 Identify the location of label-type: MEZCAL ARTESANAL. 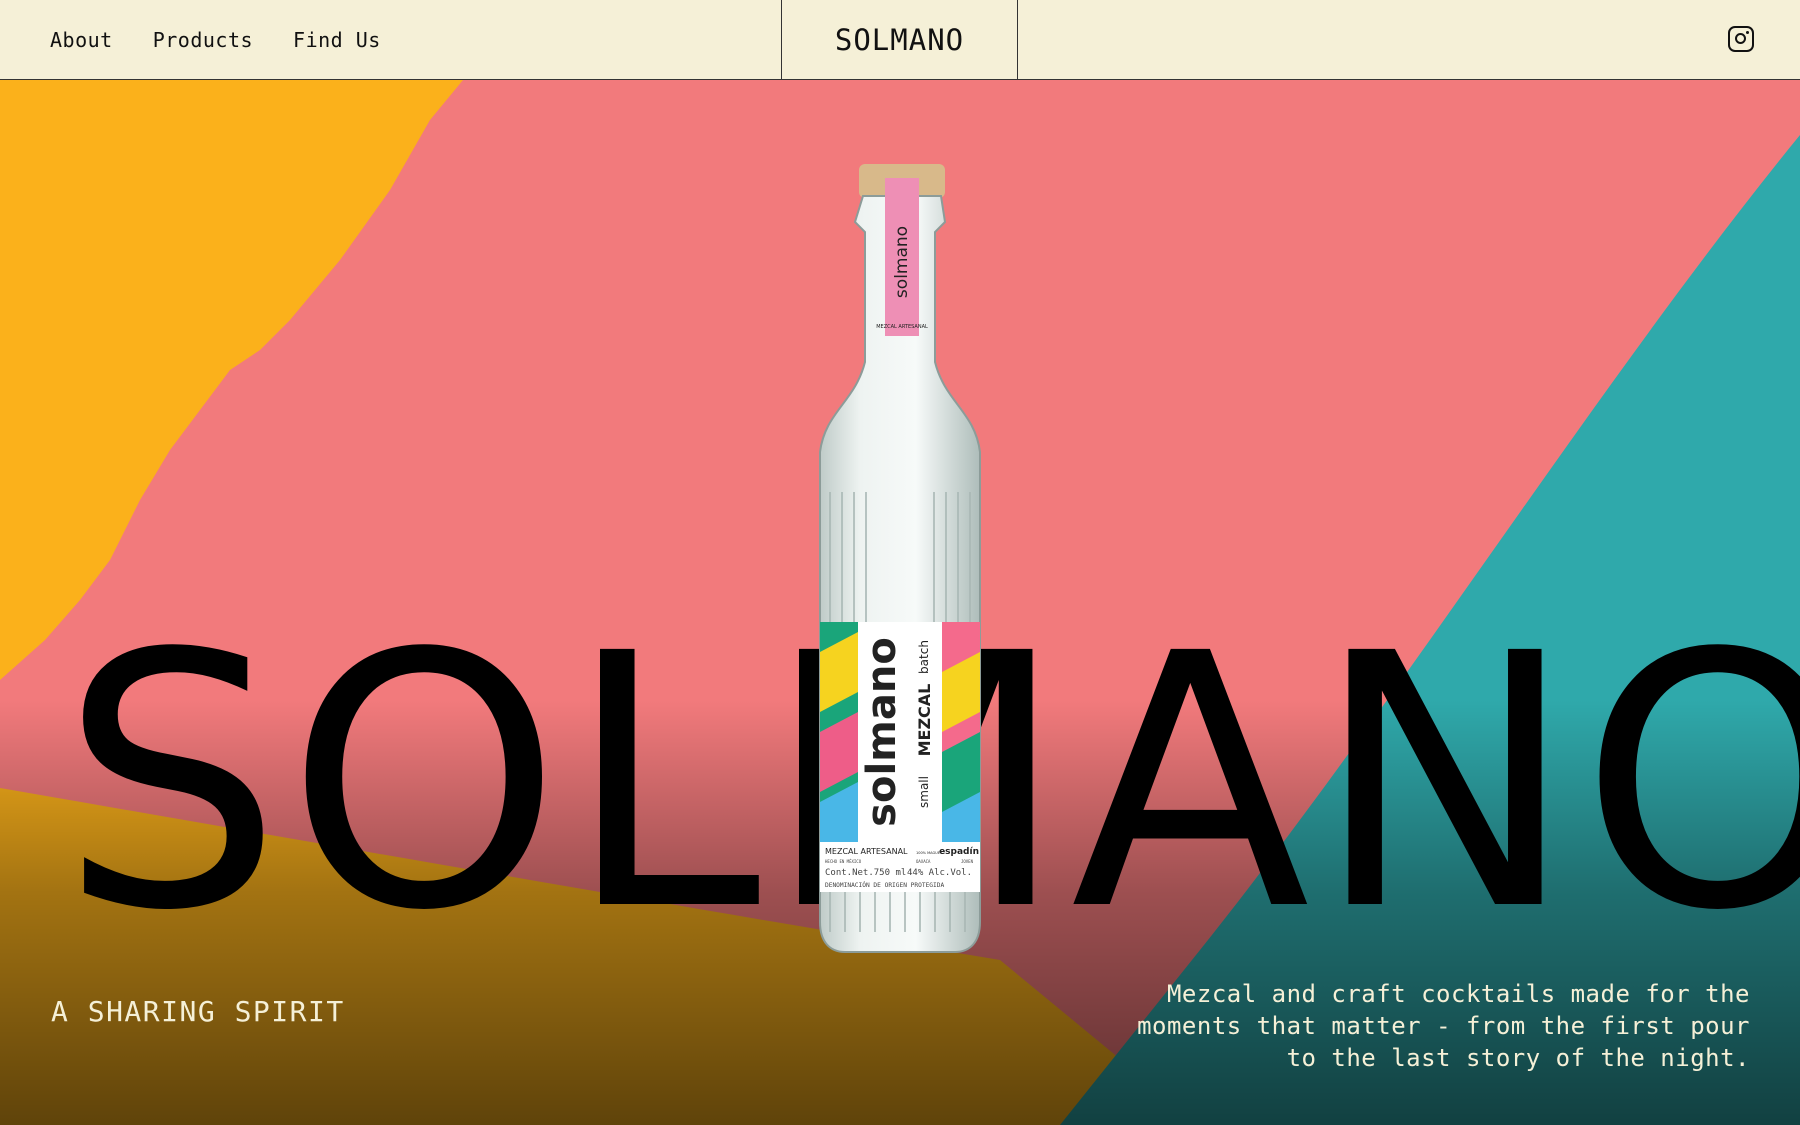
(866, 851).